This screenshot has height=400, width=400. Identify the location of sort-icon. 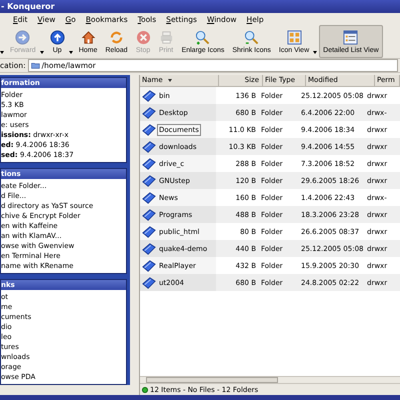
(170, 80).